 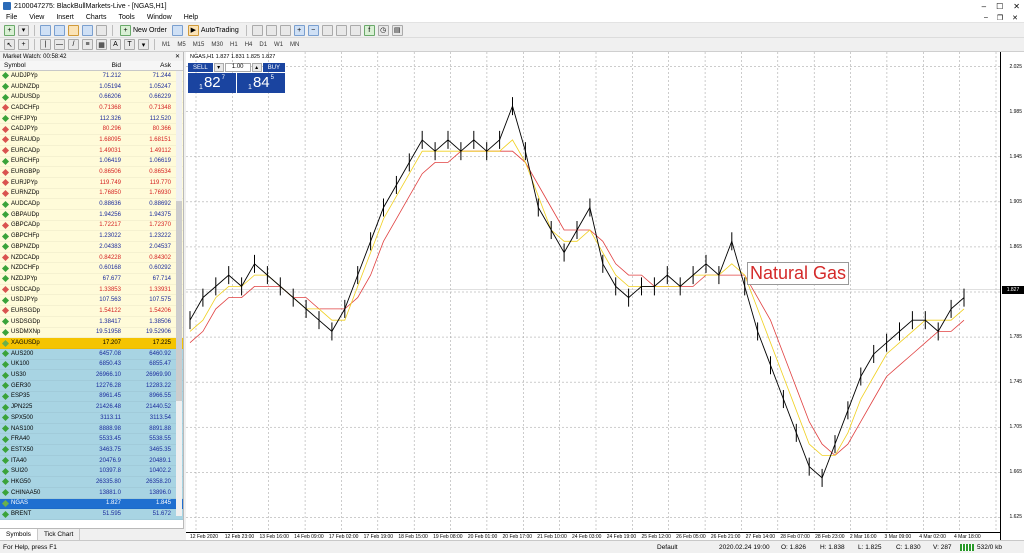 What do you see at coordinates (234, 45) in the screenshot?
I see `tf-h1: H1` at bounding box center [234, 45].